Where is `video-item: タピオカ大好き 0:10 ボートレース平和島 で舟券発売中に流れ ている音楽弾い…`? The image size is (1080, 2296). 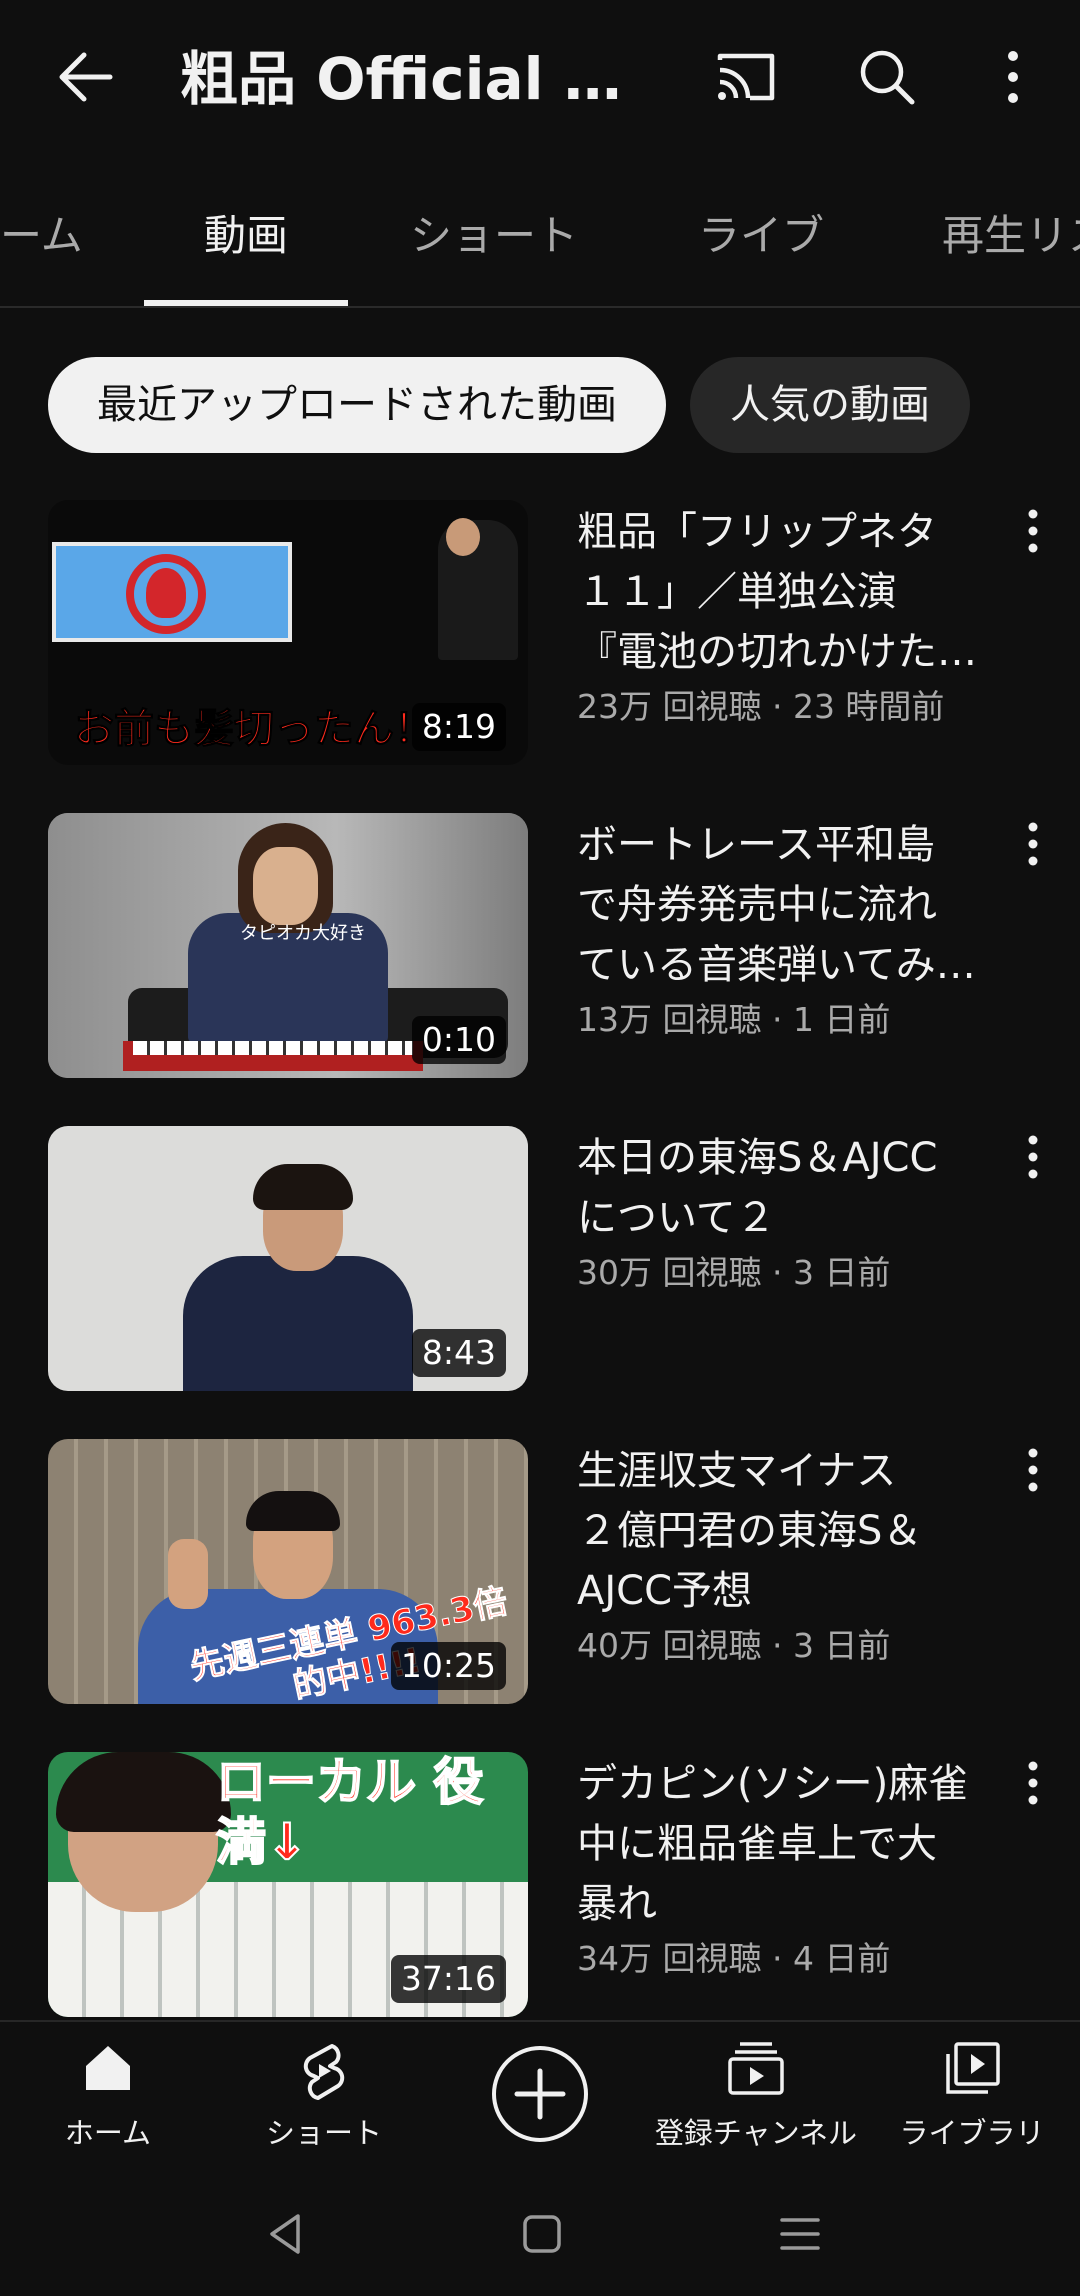 video-item: タピオカ大好き 0:10 ボートレース平和島 で舟券発売中に流れ ている音楽弾い… is located at coordinates (540, 958).